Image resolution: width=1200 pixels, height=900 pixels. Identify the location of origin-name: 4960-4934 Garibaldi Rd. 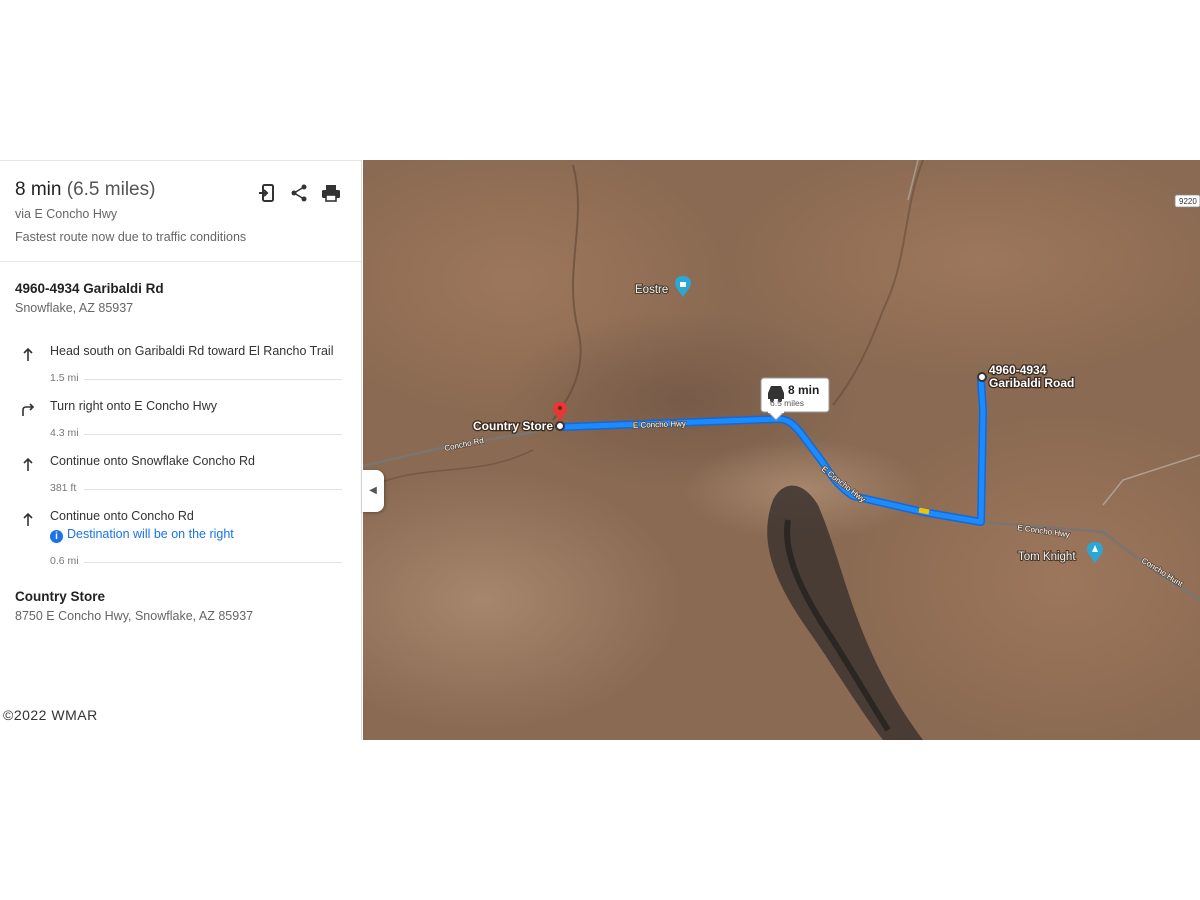
(89, 288).